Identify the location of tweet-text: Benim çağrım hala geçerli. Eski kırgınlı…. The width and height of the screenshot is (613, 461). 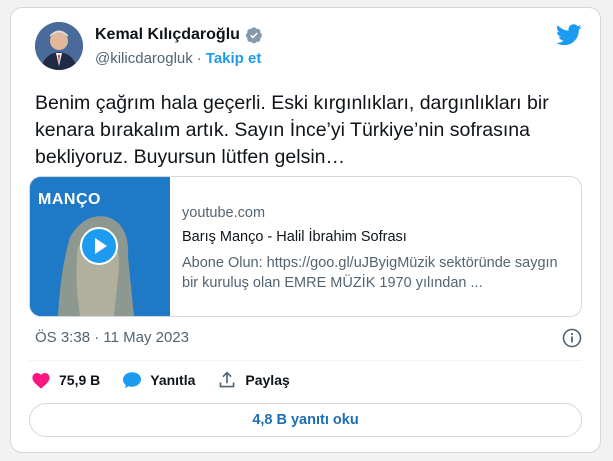
(292, 130).